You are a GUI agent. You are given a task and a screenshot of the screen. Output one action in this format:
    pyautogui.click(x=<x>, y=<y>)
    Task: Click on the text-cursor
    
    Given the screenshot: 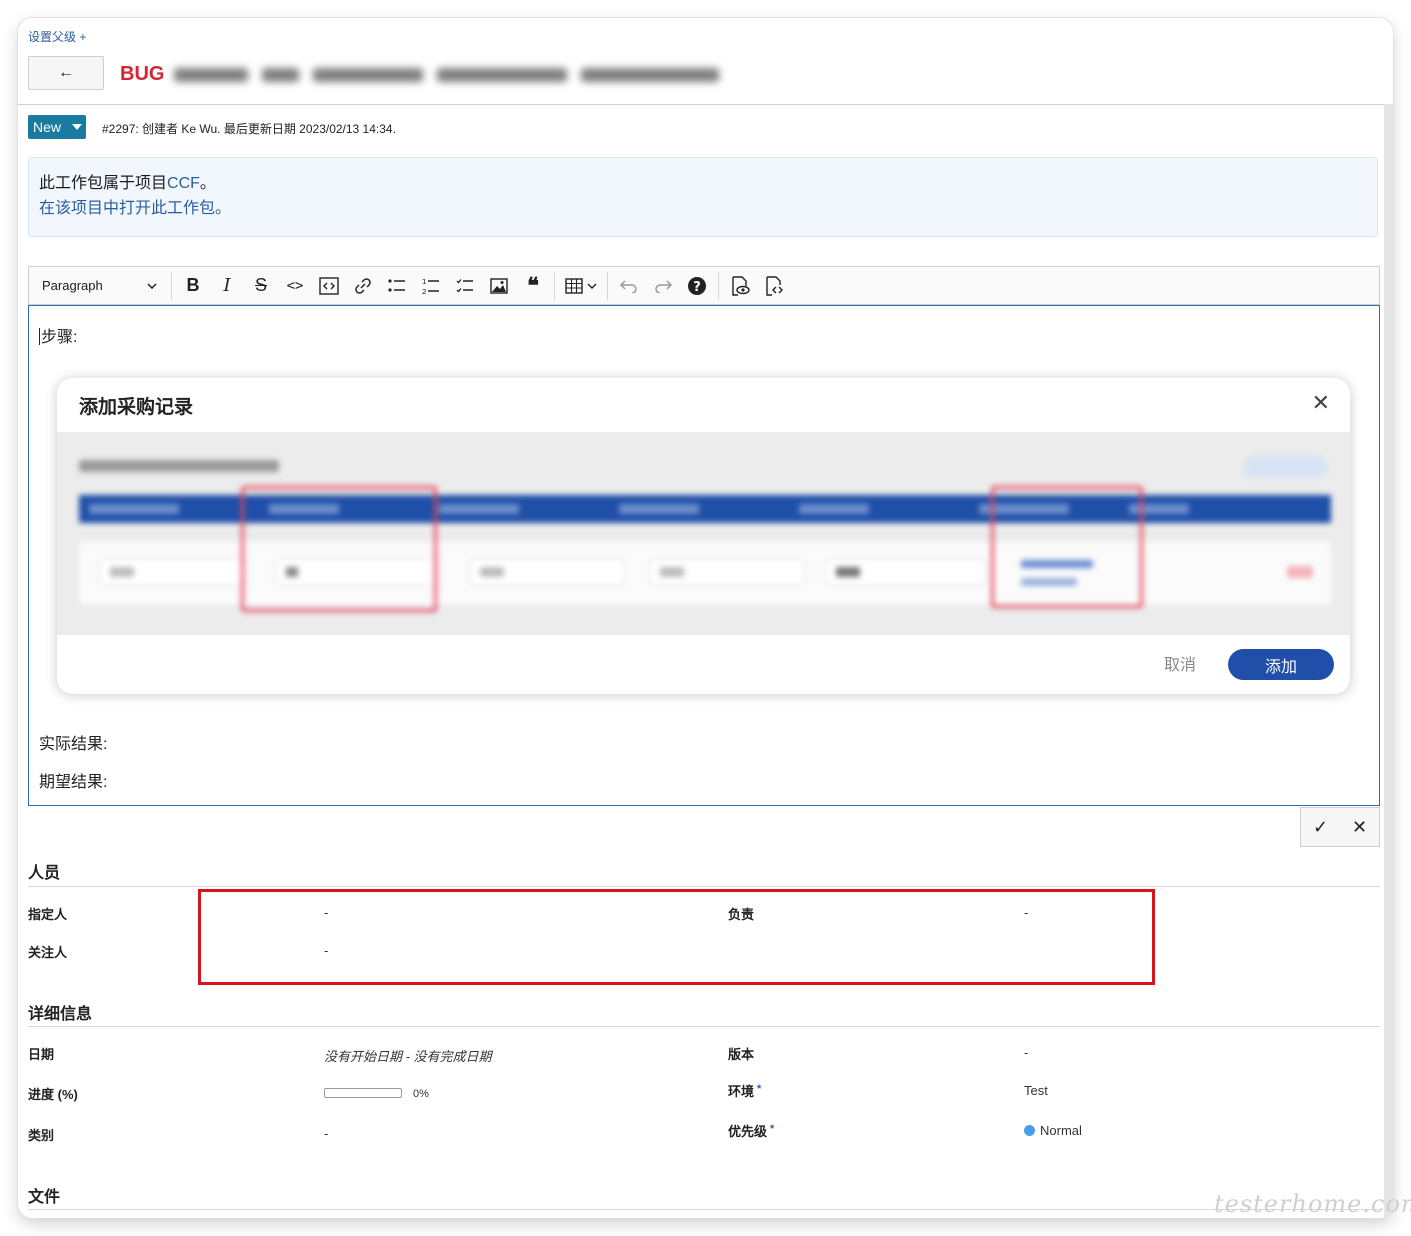 What is the action you would take?
    pyautogui.click(x=39, y=336)
    